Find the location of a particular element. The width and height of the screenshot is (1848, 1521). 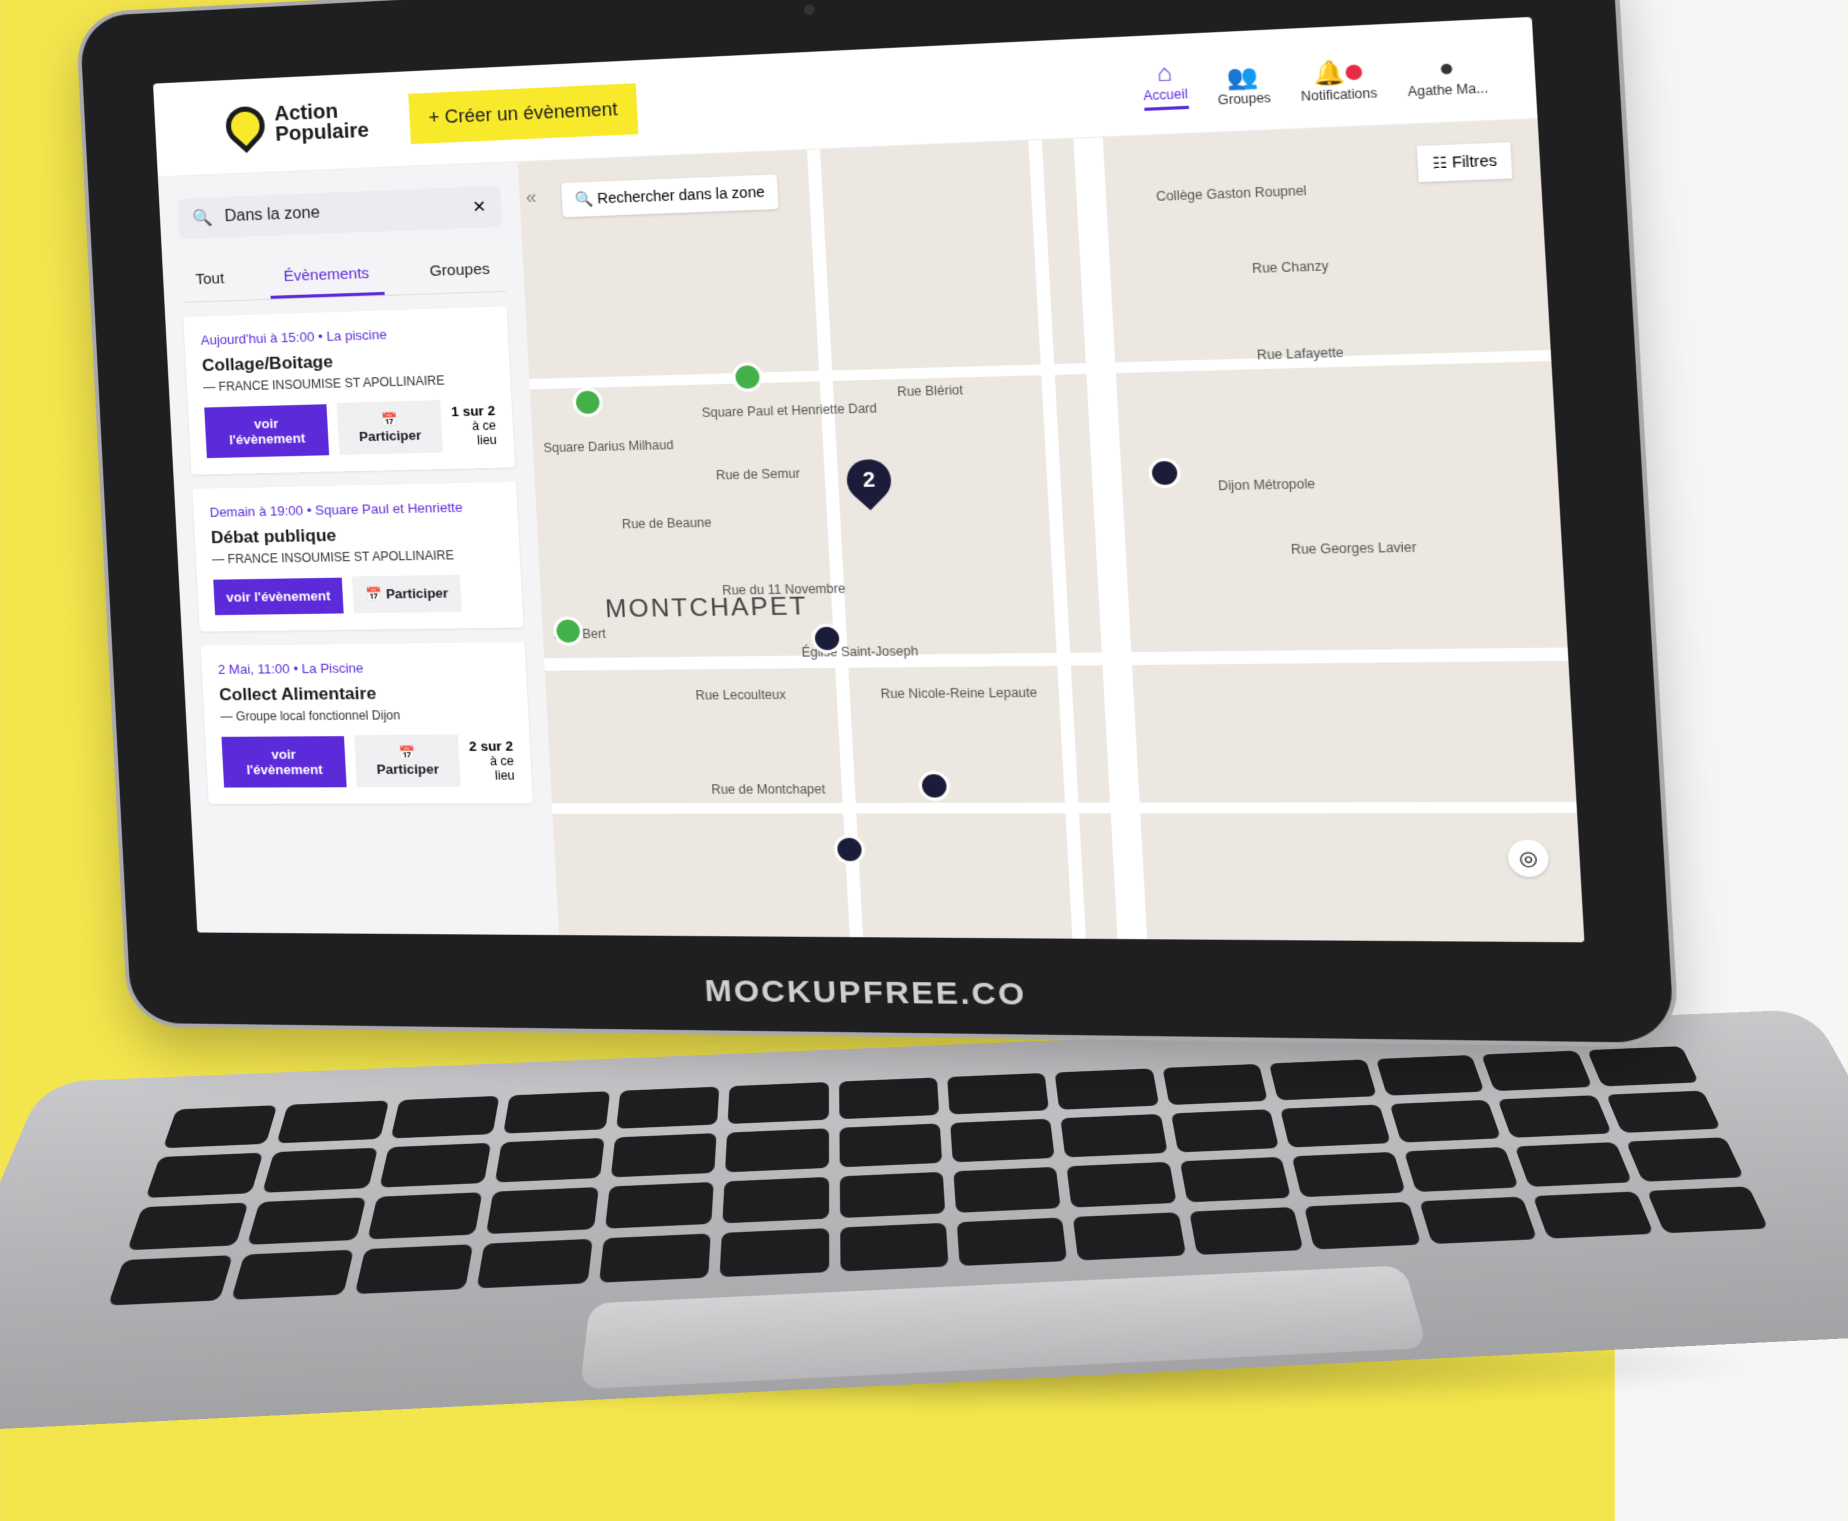

event-title: Collect Alimentaire is located at coordinates (297, 694).